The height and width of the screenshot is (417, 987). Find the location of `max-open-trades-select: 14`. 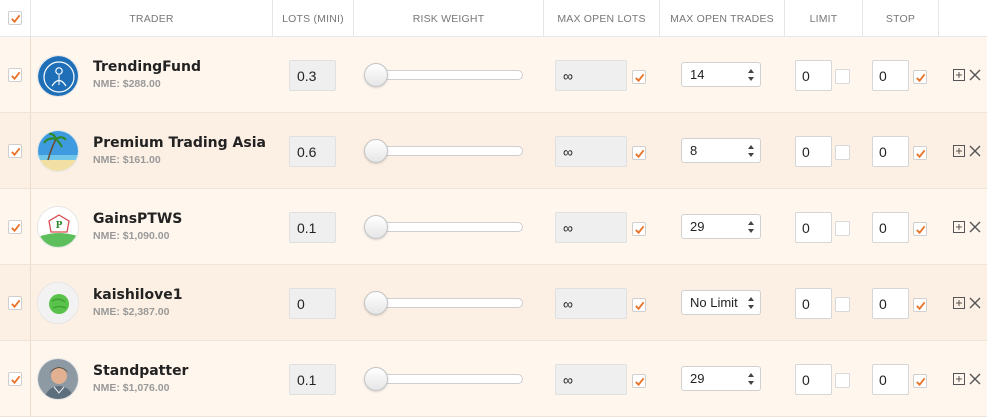

max-open-trades-select: 14 is located at coordinates (721, 74).